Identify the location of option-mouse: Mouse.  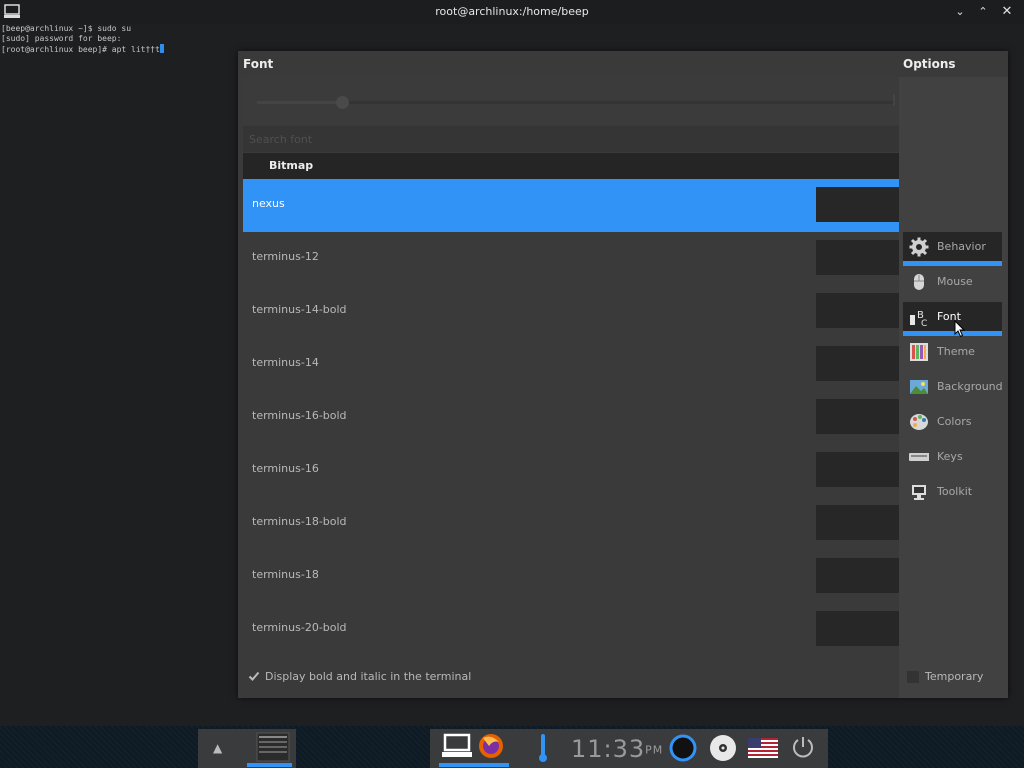
(952, 282).